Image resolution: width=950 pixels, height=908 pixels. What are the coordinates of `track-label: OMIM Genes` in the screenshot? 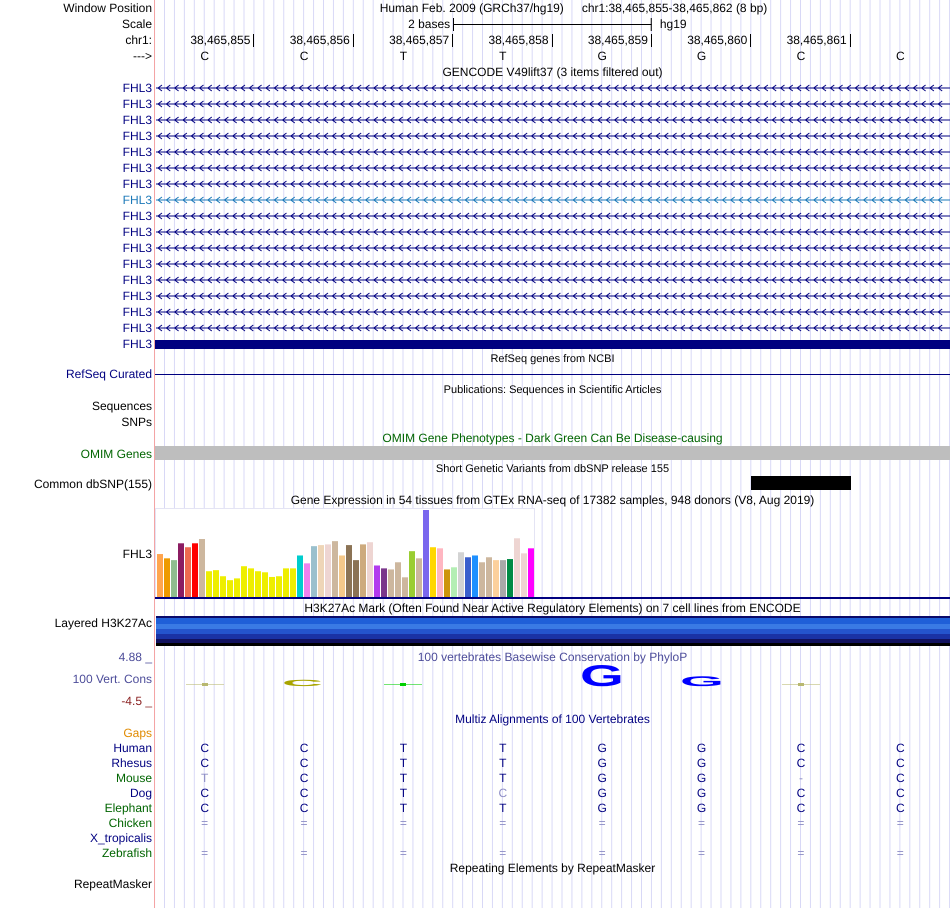 It's located at (116, 454).